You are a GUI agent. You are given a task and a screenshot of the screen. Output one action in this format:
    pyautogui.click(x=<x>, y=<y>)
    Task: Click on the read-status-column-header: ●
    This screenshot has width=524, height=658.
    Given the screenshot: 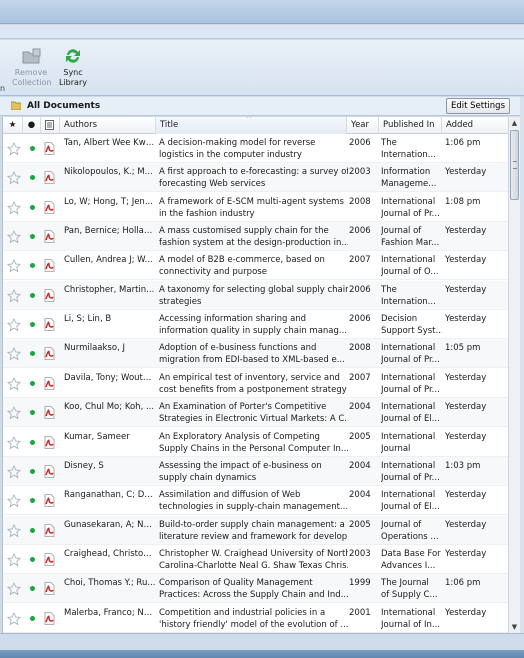 What is the action you would take?
    pyautogui.click(x=32, y=125)
    